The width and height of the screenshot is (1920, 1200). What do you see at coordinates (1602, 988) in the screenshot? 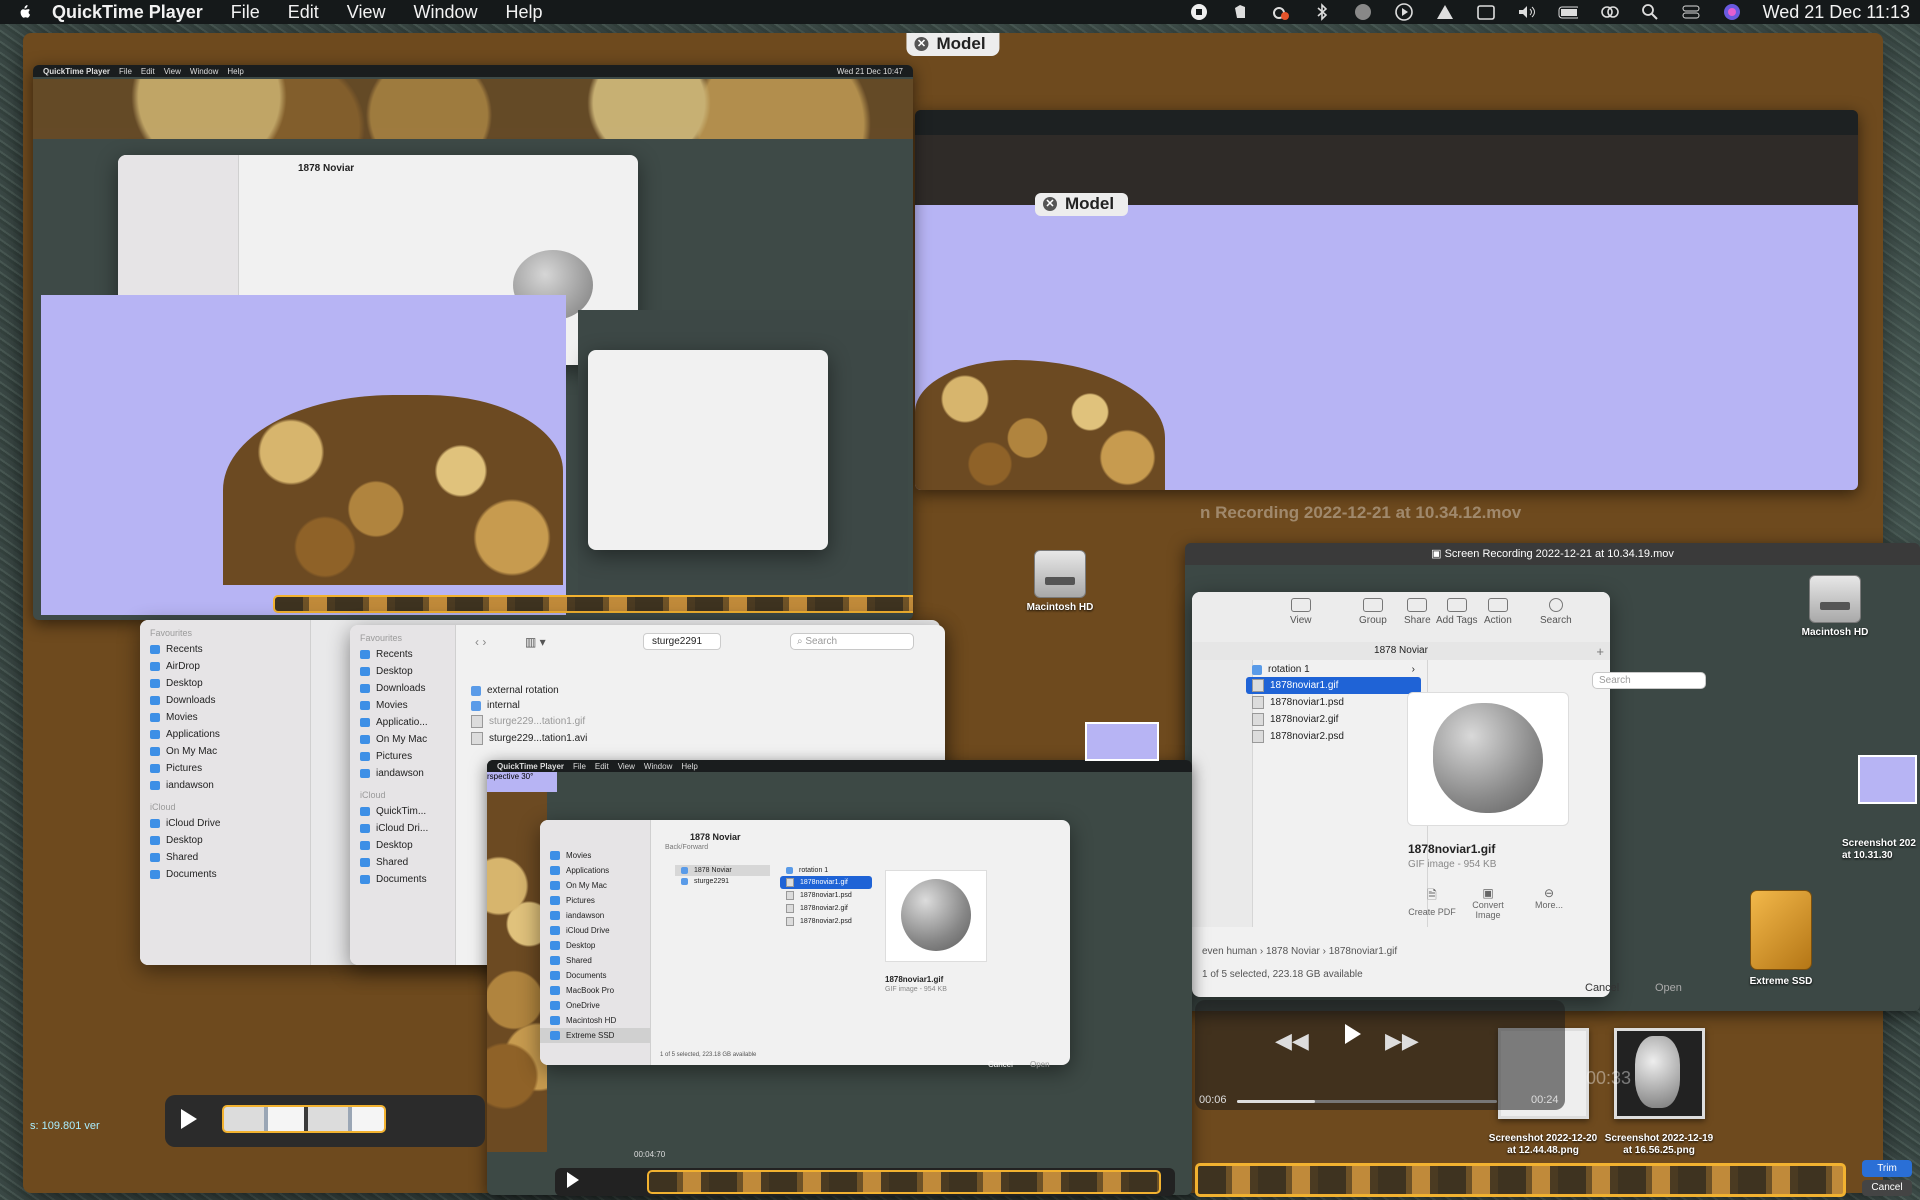
I see `cancel-button: Cancel` at bounding box center [1602, 988].